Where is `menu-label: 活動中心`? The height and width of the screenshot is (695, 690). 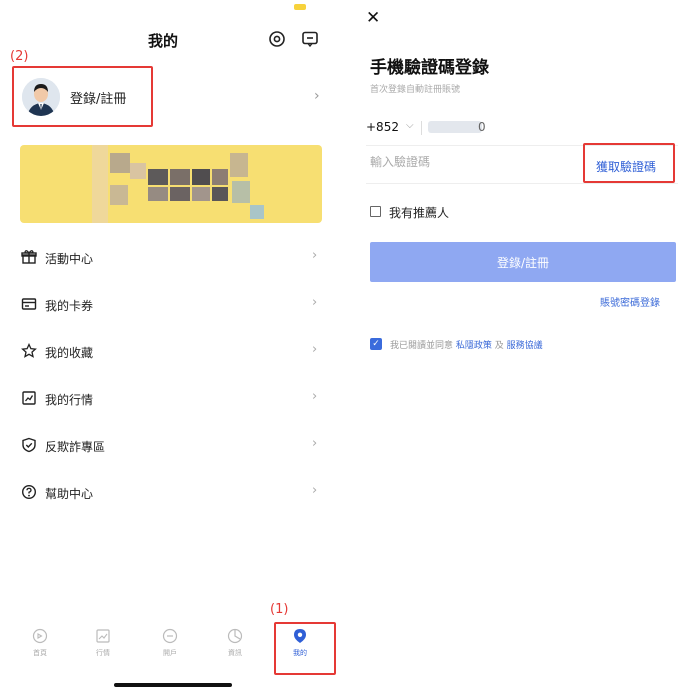
menu-label: 活動中心 is located at coordinates (69, 259).